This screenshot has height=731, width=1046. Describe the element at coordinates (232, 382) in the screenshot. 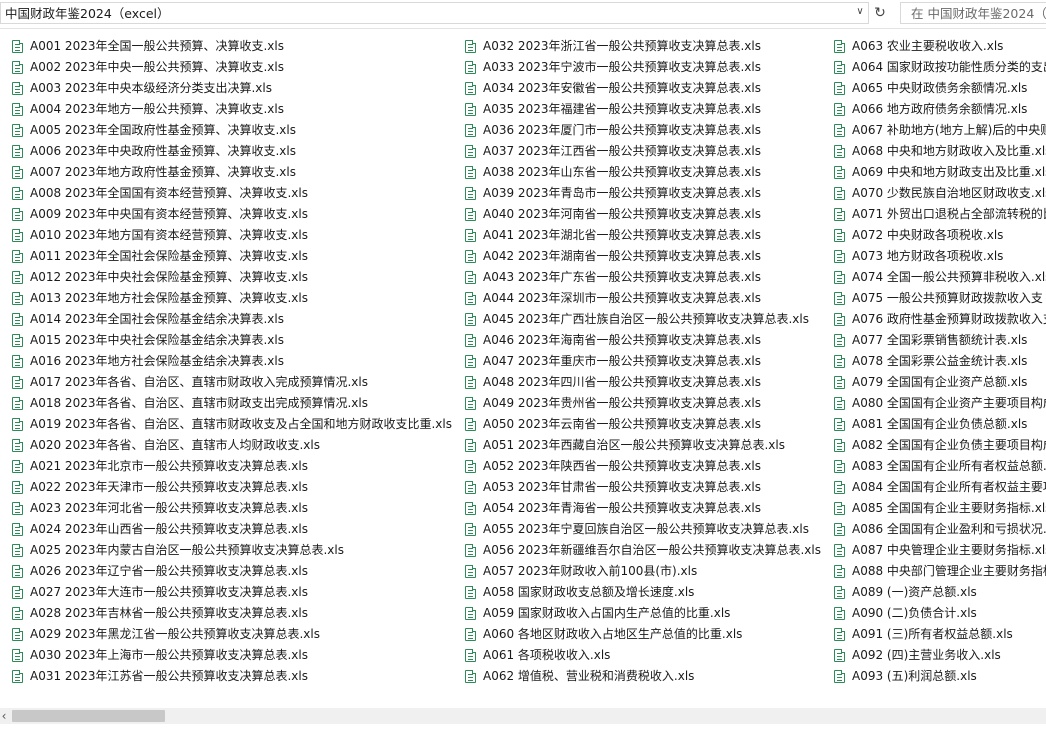

I see `file-item: A017 2023年各省、自治区、直辖市财政收入完成预算情况.xls` at that location.